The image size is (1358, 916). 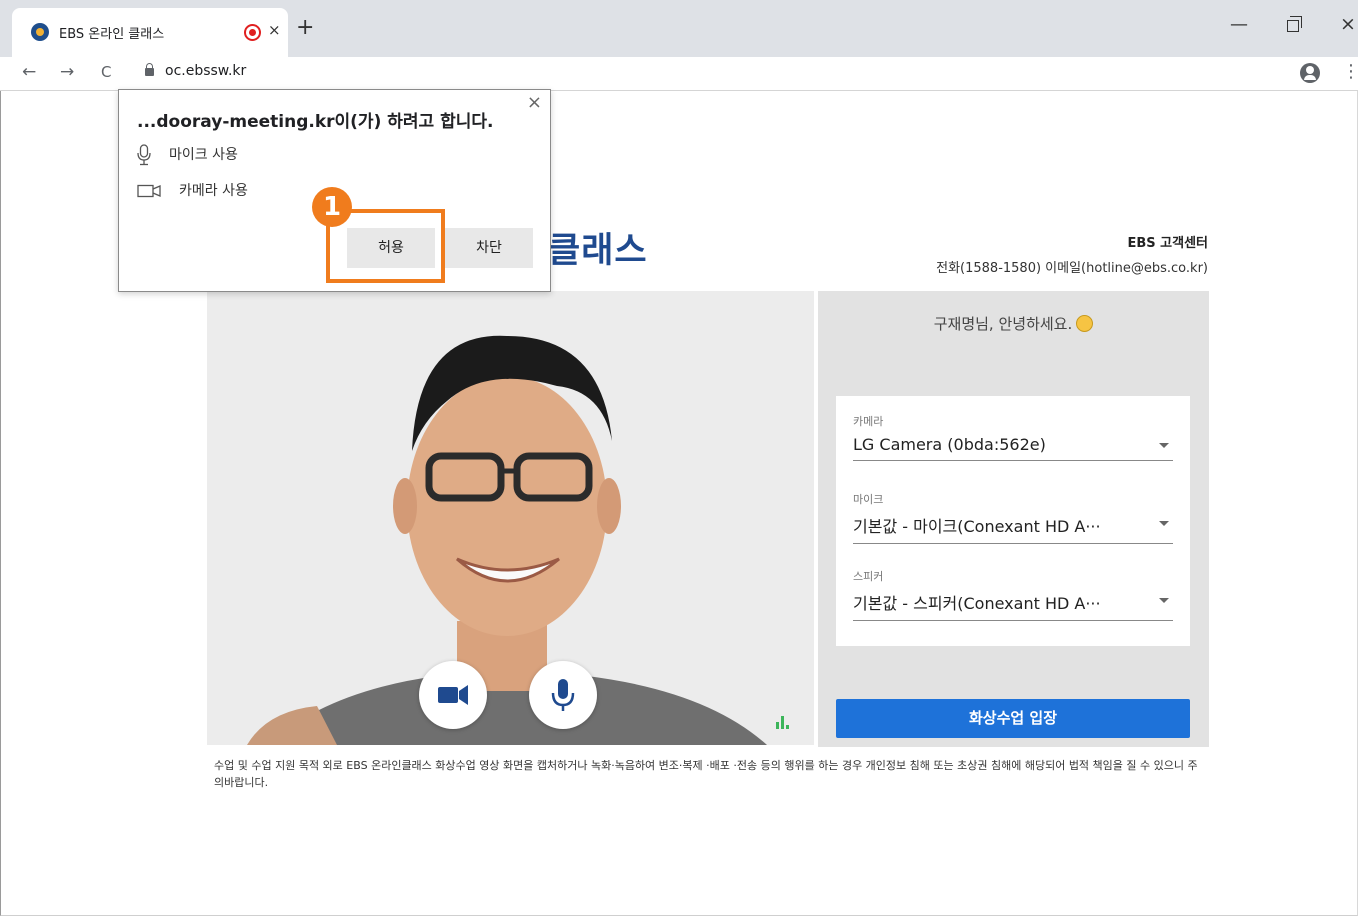 What do you see at coordinates (305, 28) in the screenshot?
I see `new-tab-button: +` at bounding box center [305, 28].